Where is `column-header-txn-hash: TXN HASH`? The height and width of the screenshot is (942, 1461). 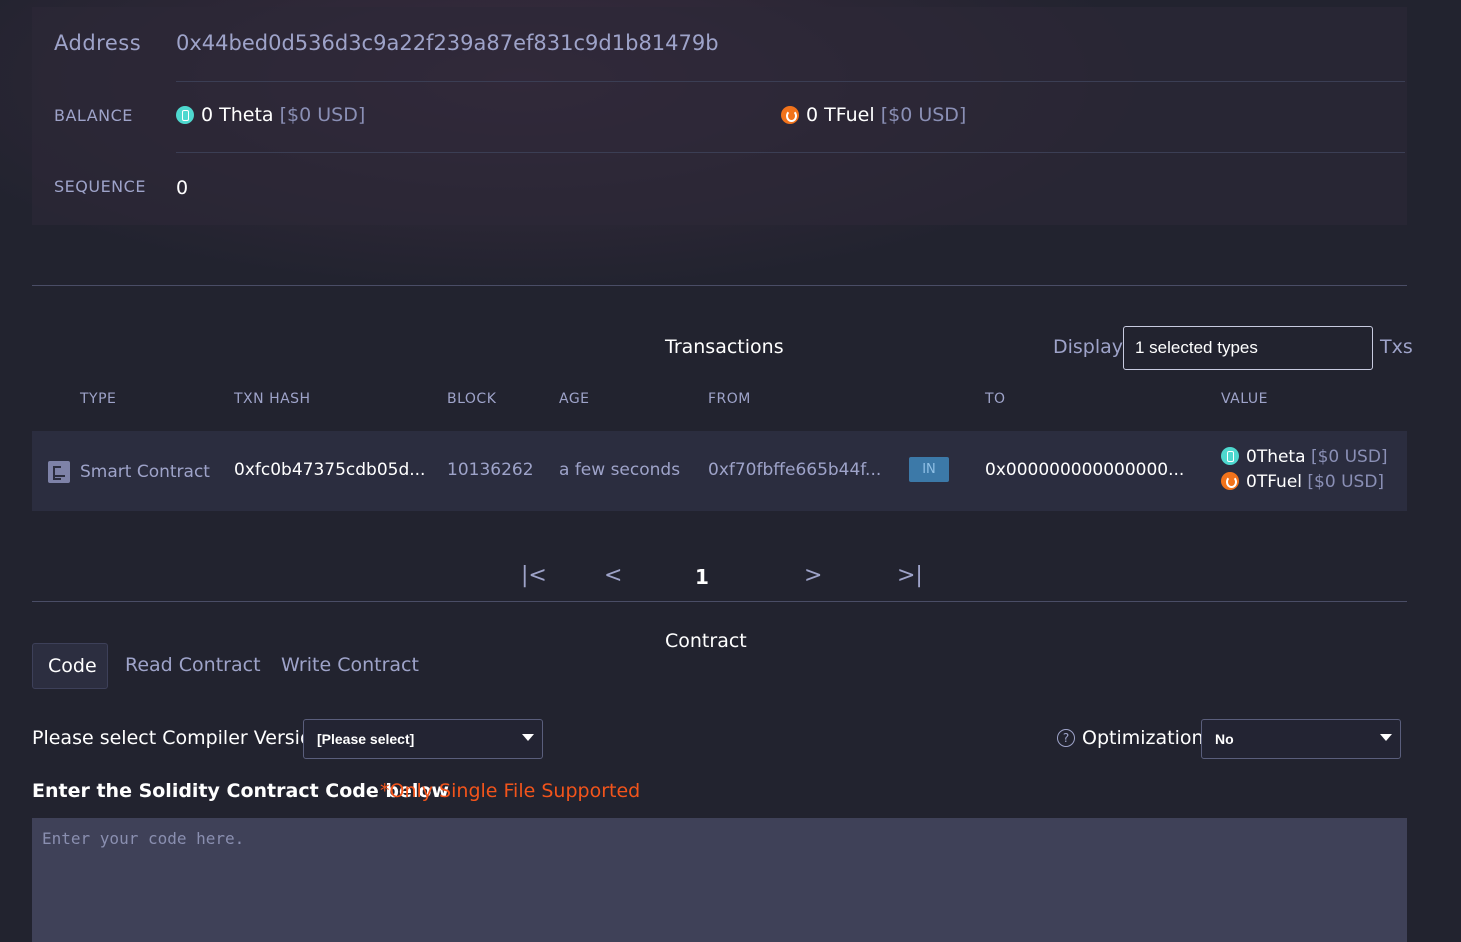
column-header-txn-hash: TXN HASH is located at coordinates (272, 399).